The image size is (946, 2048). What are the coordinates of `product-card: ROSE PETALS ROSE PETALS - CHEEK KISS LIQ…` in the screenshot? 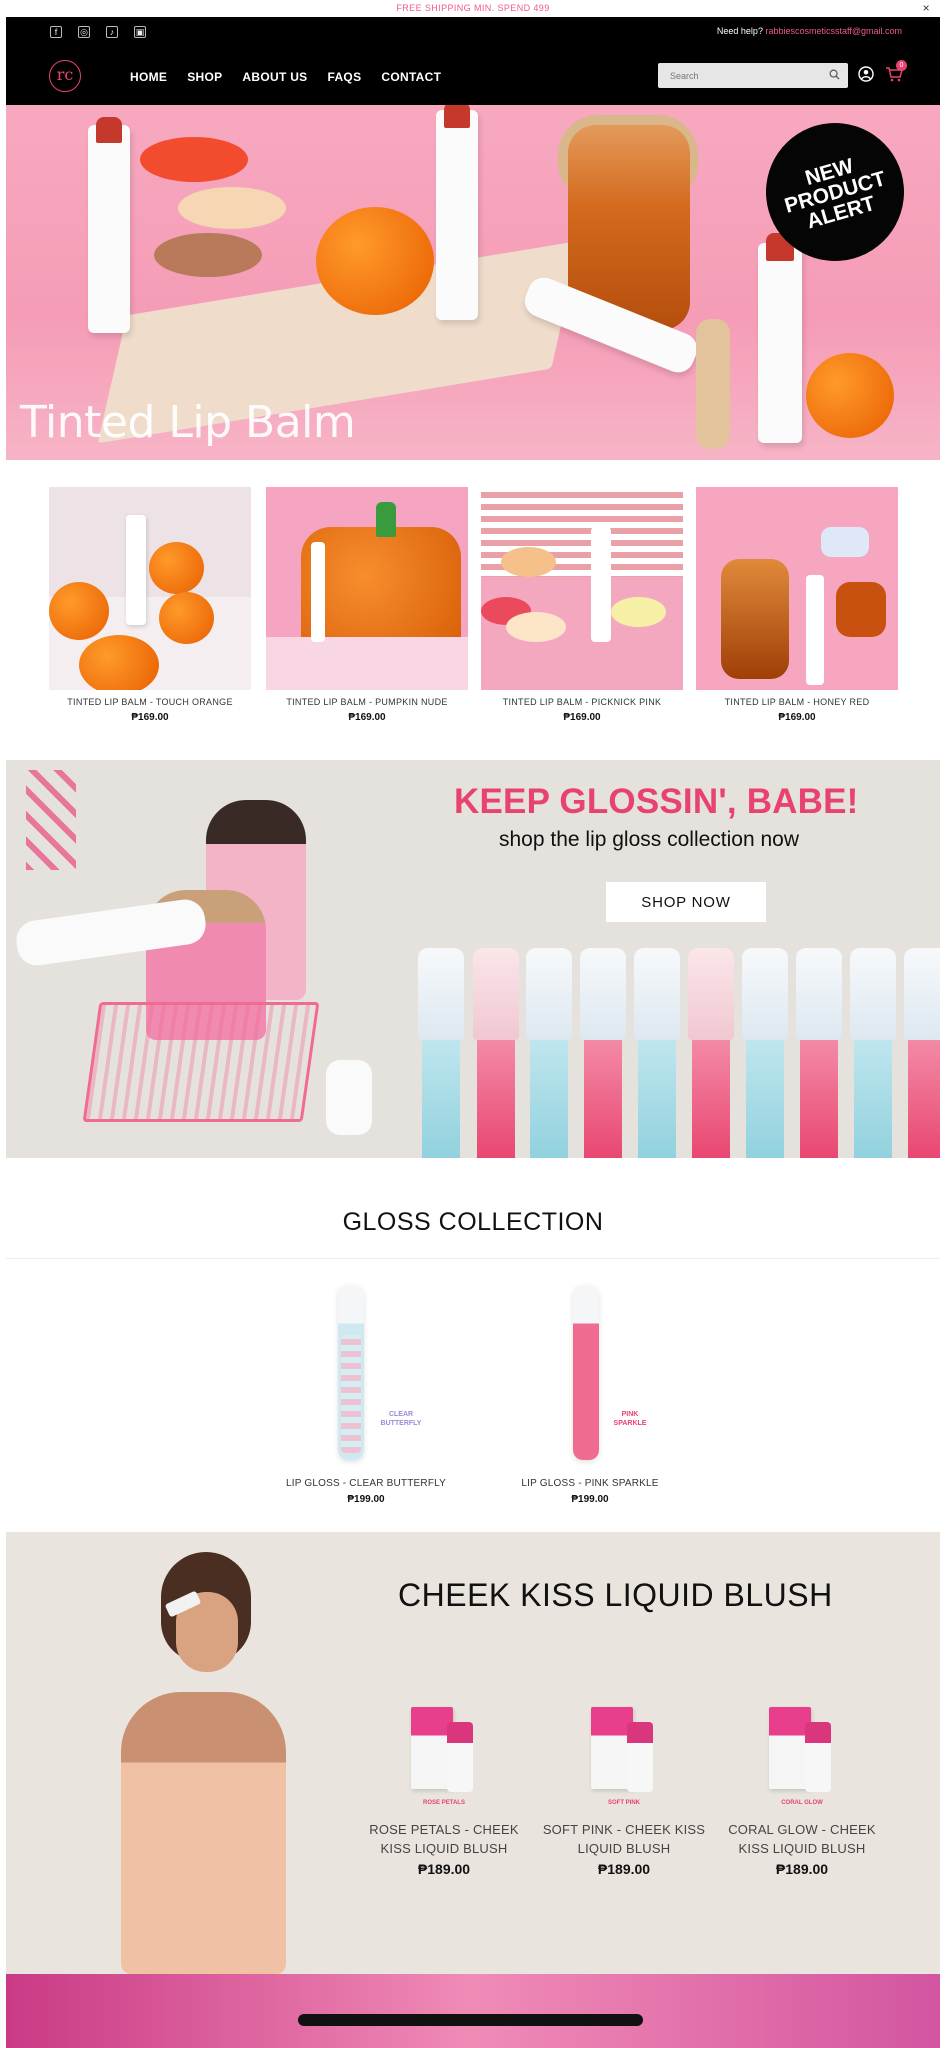 It's located at (444, 1789).